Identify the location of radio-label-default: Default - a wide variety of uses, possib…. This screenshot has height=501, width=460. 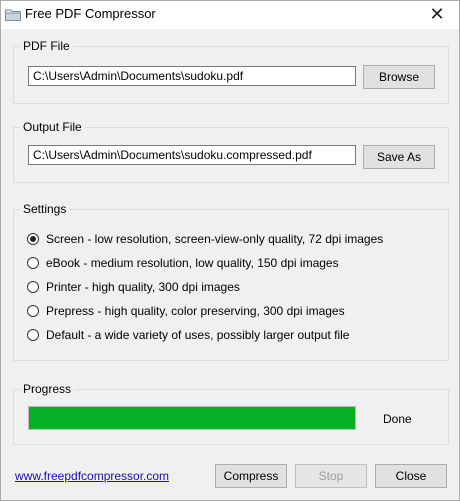
(198, 335).